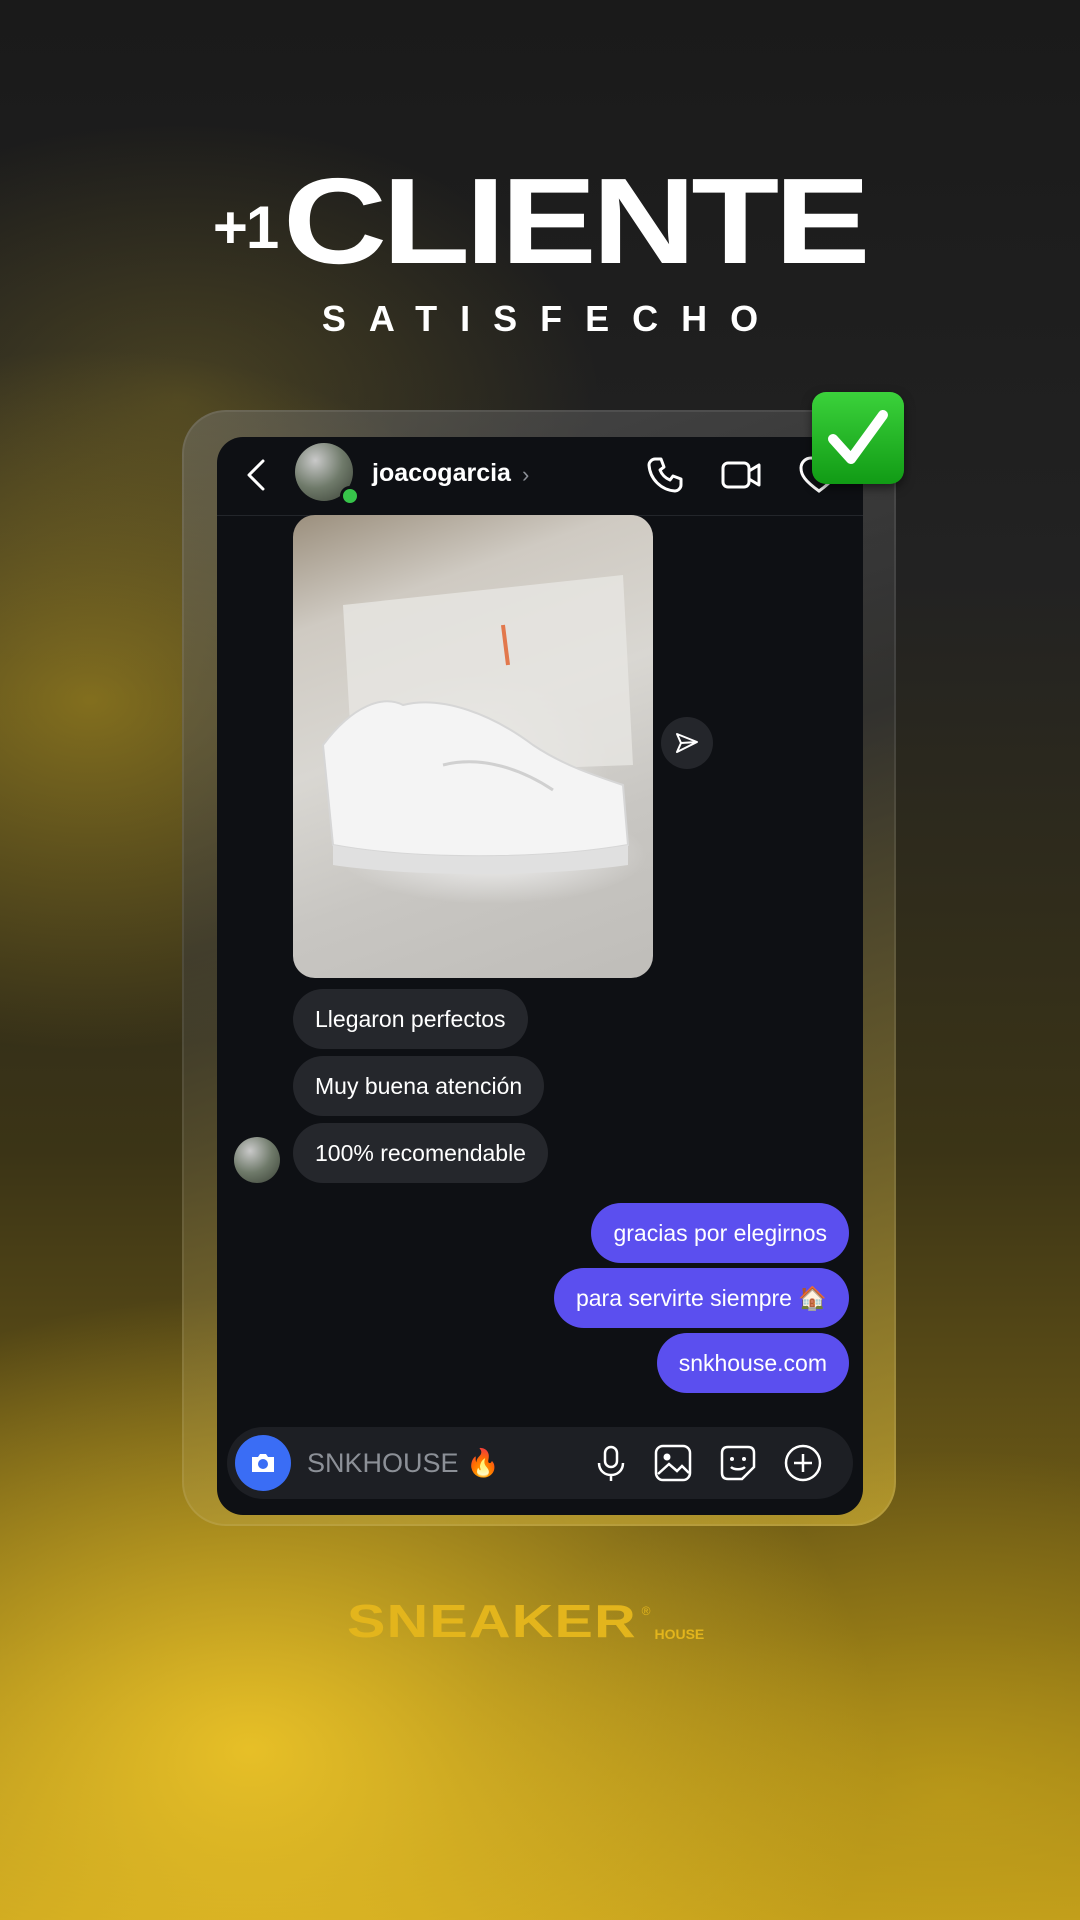  I want to click on chevron-right-icon: ›, so click(526, 474).